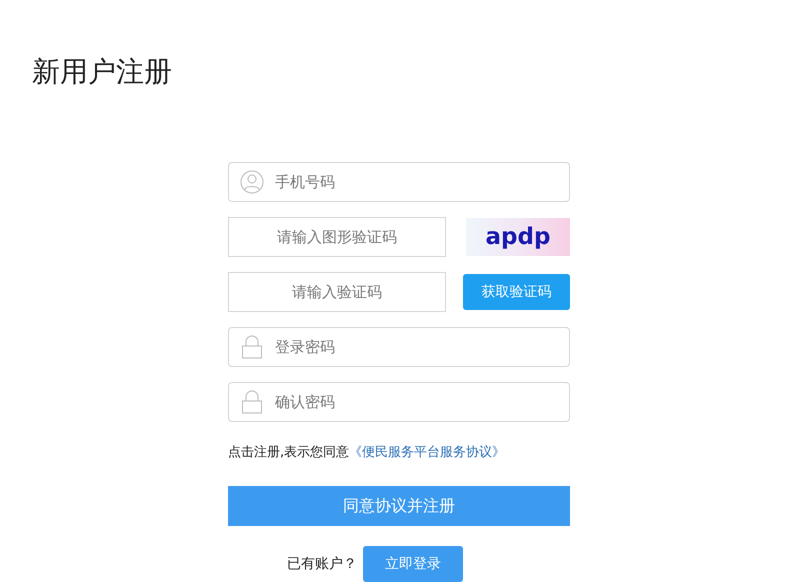  What do you see at coordinates (102, 72) in the screenshot?
I see `page-title: 新用户注册` at bounding box center [102, 72].